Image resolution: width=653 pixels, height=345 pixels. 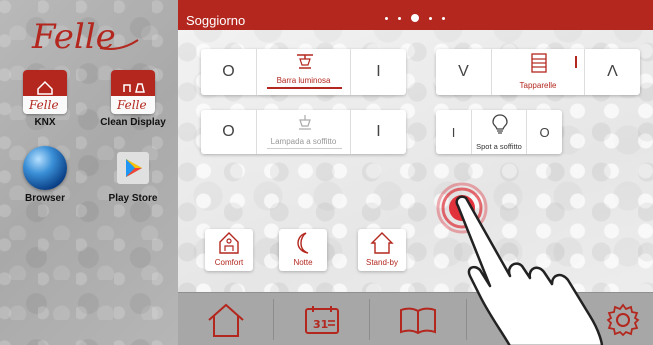 I want to click on lampada-on-button: I, so click(x=378, y=132).